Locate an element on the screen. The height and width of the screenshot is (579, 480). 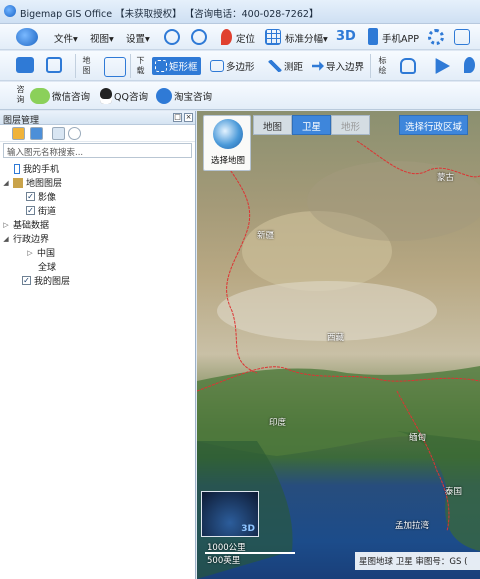
map-label-myanmar: 缅甸 is located at coordinates (418, 438).